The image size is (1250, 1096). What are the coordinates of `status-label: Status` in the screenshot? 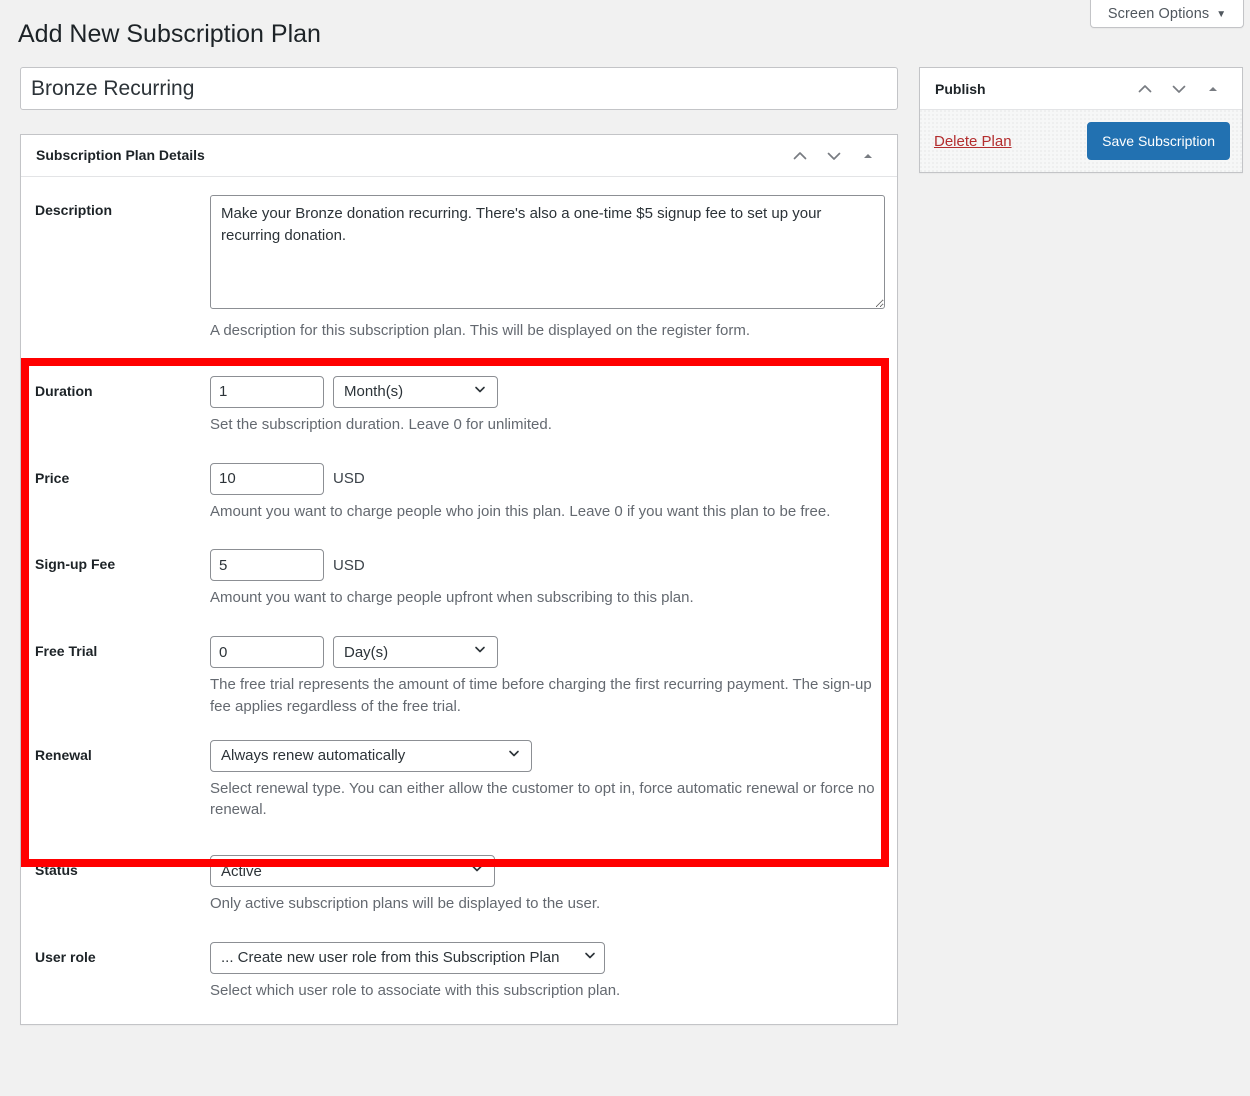 It's located at (56, 870).